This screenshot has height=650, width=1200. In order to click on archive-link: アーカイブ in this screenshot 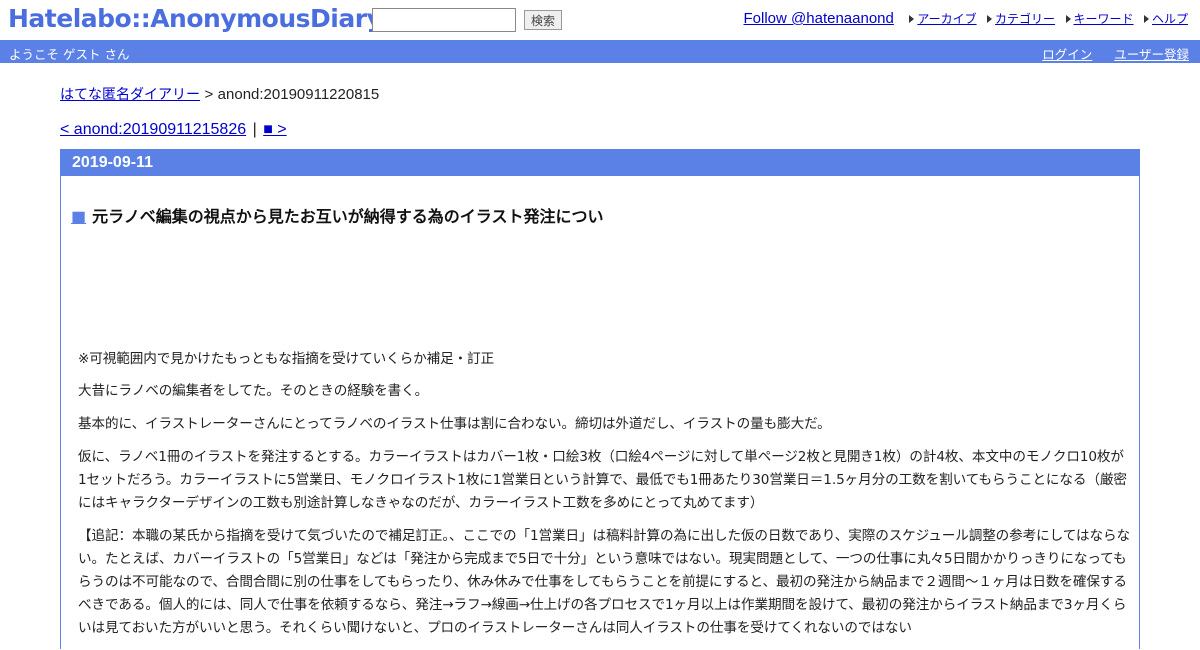, I will do `click(943, 18)`.